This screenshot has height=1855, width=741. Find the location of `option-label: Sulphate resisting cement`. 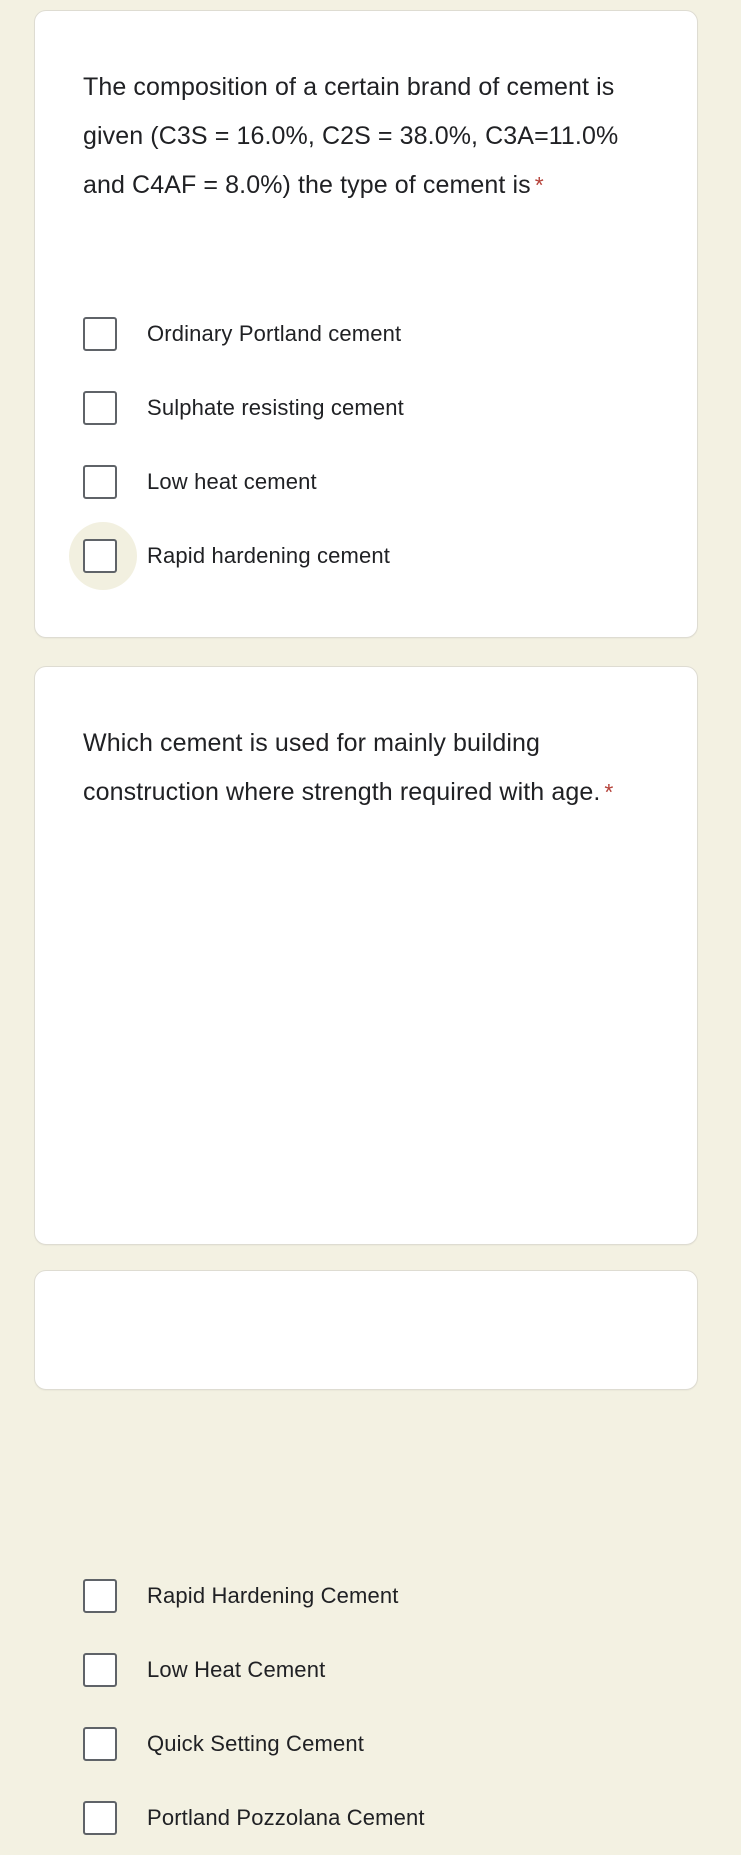

option-label: Sulphate resisting cement is located at coordinates (275, 407).